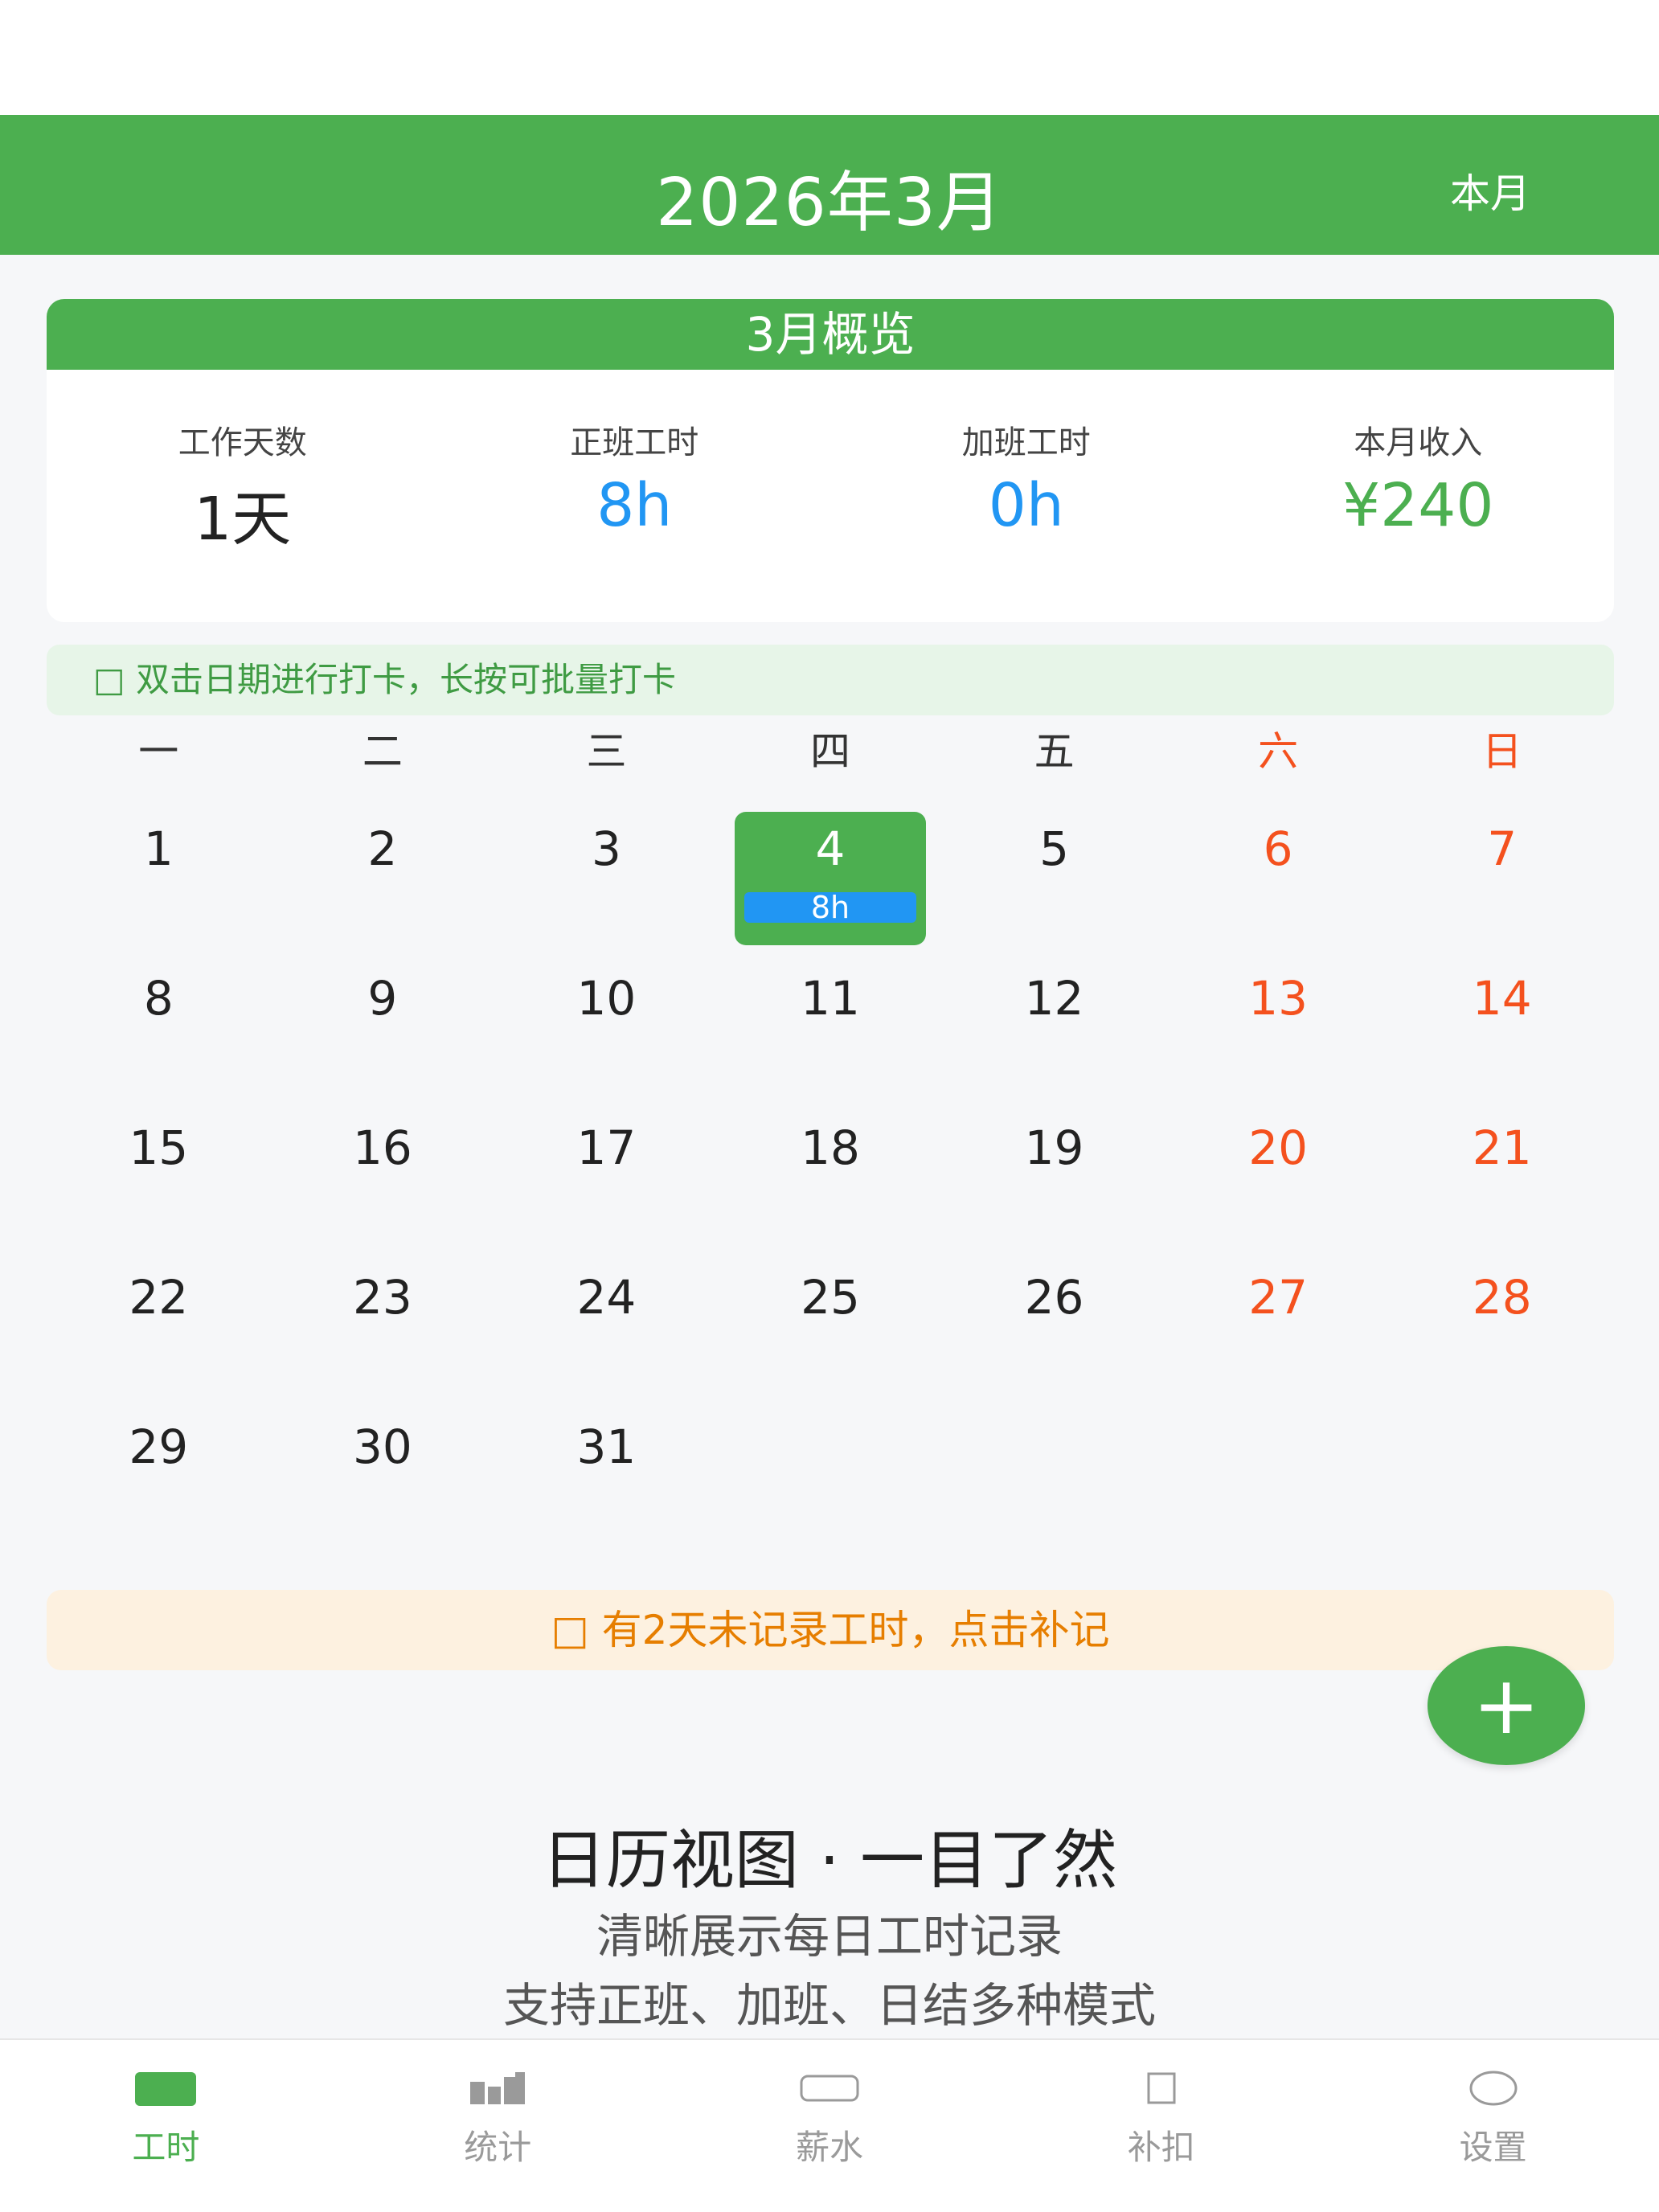 This screenshot has height=2212, width=1659. I want to click on calendar-day: 30, so click(383, 1476).